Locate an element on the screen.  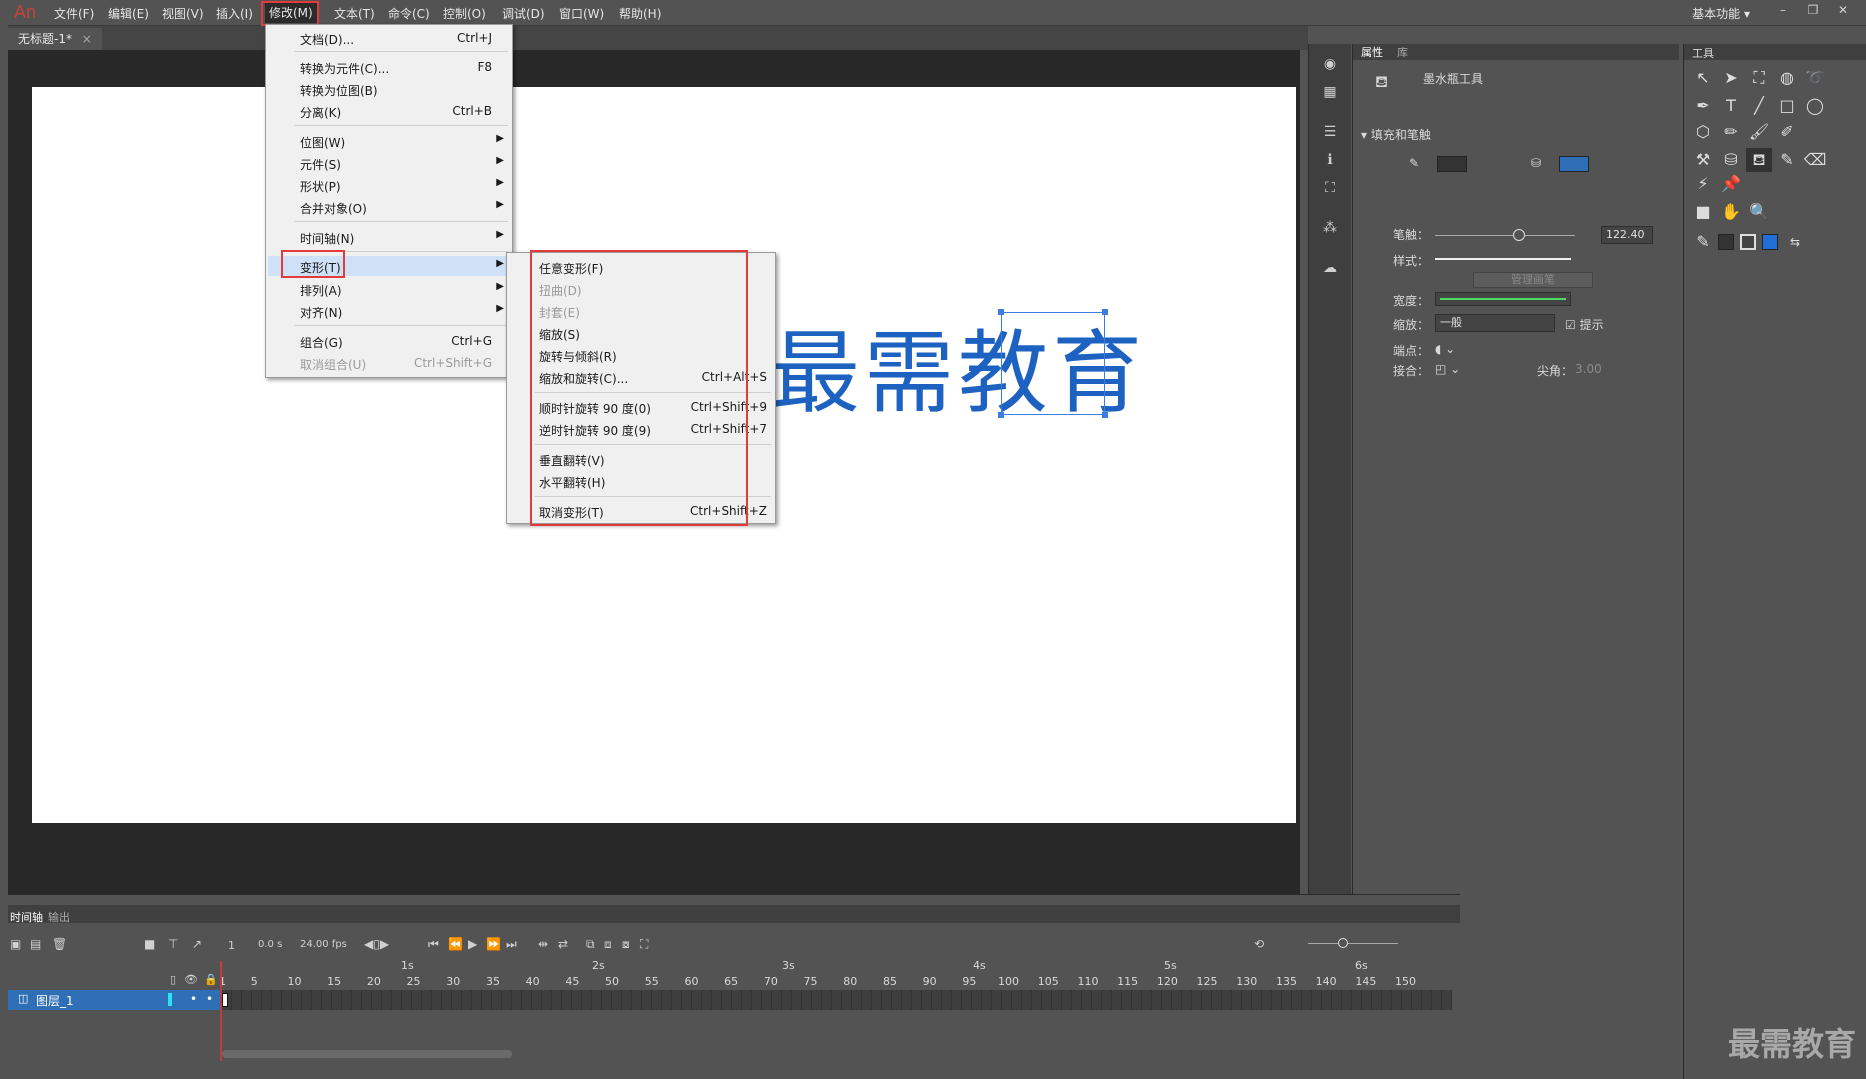
pencil-tool-icon: ✏ is located at coordinates (1731, 132).